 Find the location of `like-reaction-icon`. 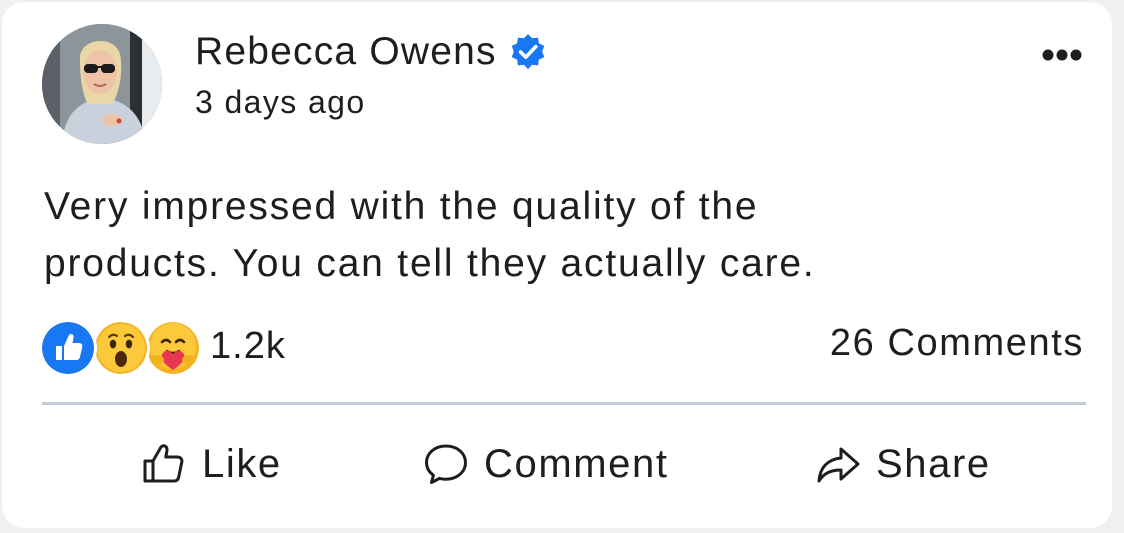

like-reaction-icon is located at coordinates (68, 348).